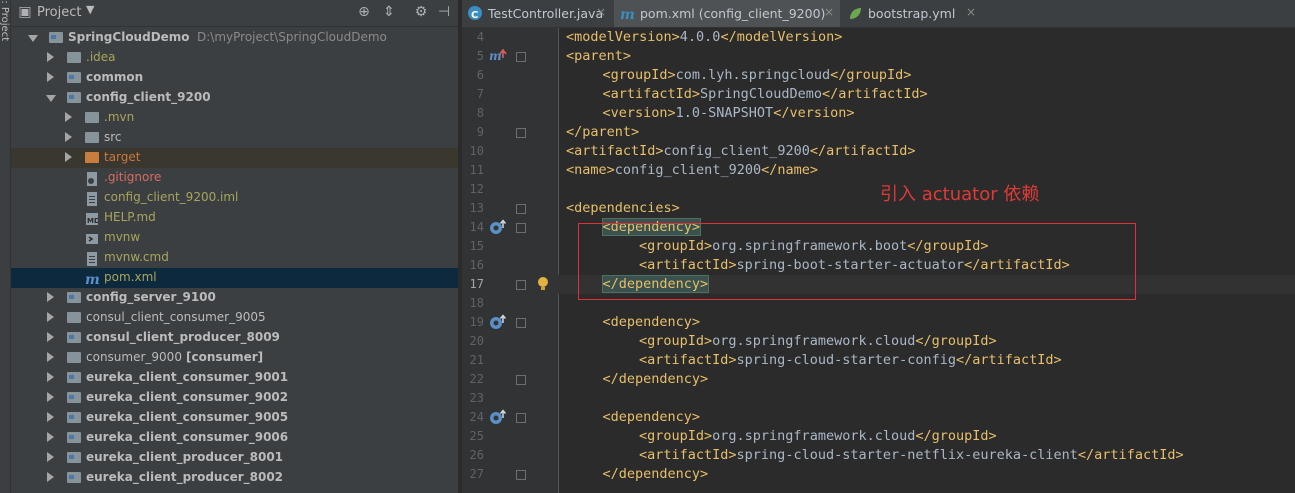 The width and height of the screenshot is (1295, 493). I want to click on line-number: 18, so click(476, 303).